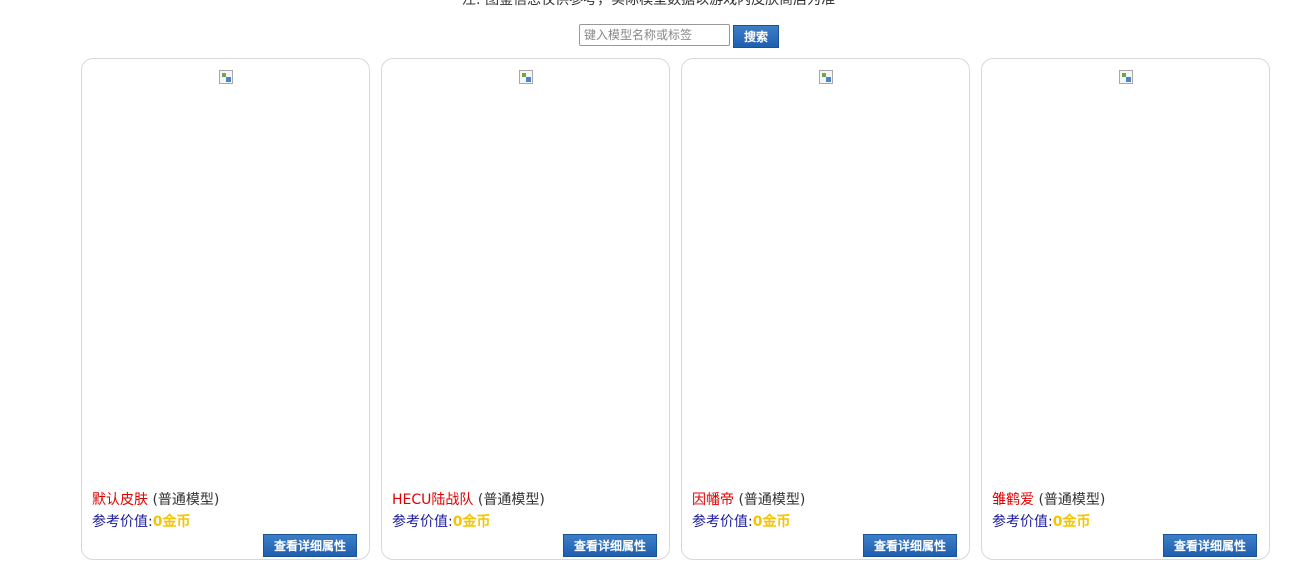 The height and width of the screenshot is (570, 1297). Describe the element at coordinates (654, 35) in the screenshot. I see `search-input` at that location.